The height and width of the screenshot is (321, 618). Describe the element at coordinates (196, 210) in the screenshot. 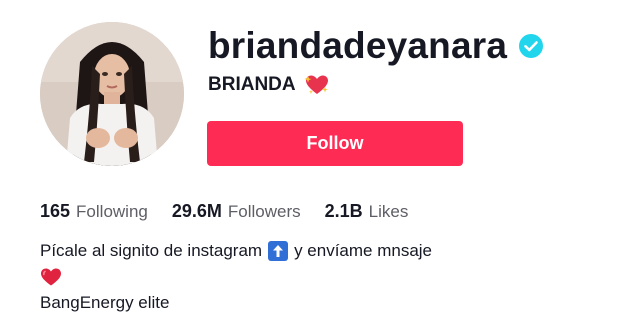

I see `followers-count: 29.6M` at that location.